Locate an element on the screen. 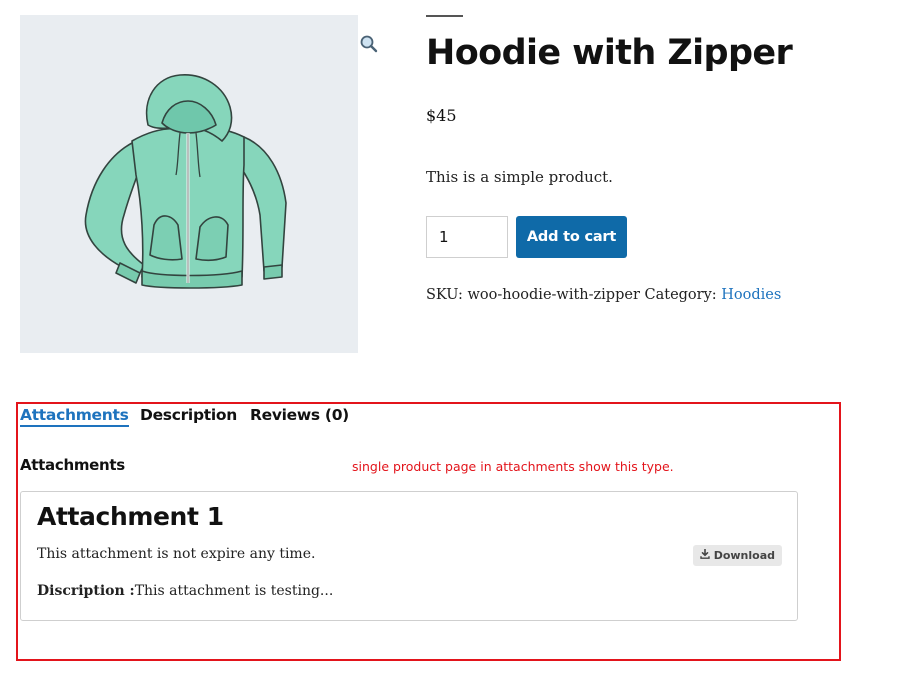 Image resolution: width=917 pixels, height=674 pixels. product-short-description: This is a simple product. is located at coordinates (519, 177).